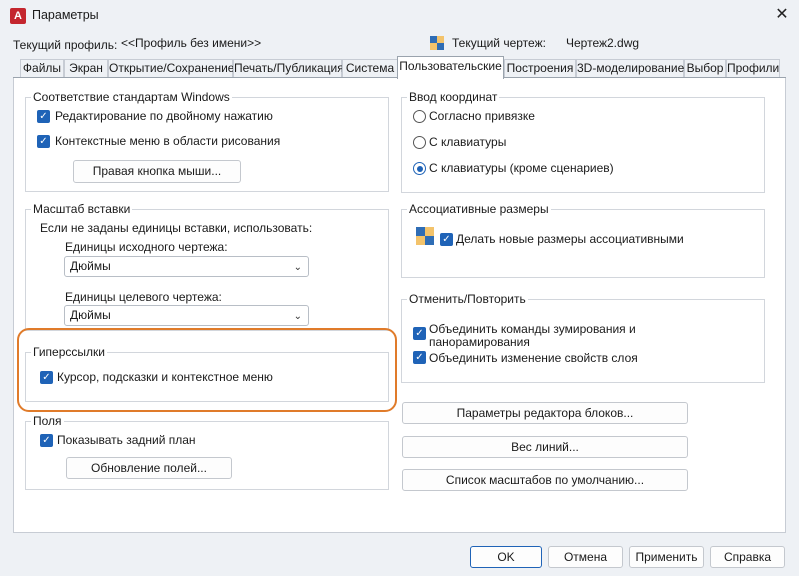 The image size is (799, 576). Describe the element at coordinates (82, 209) in the screenshot. I see `insertion-scale-title: Масштаб вставки` at that location.